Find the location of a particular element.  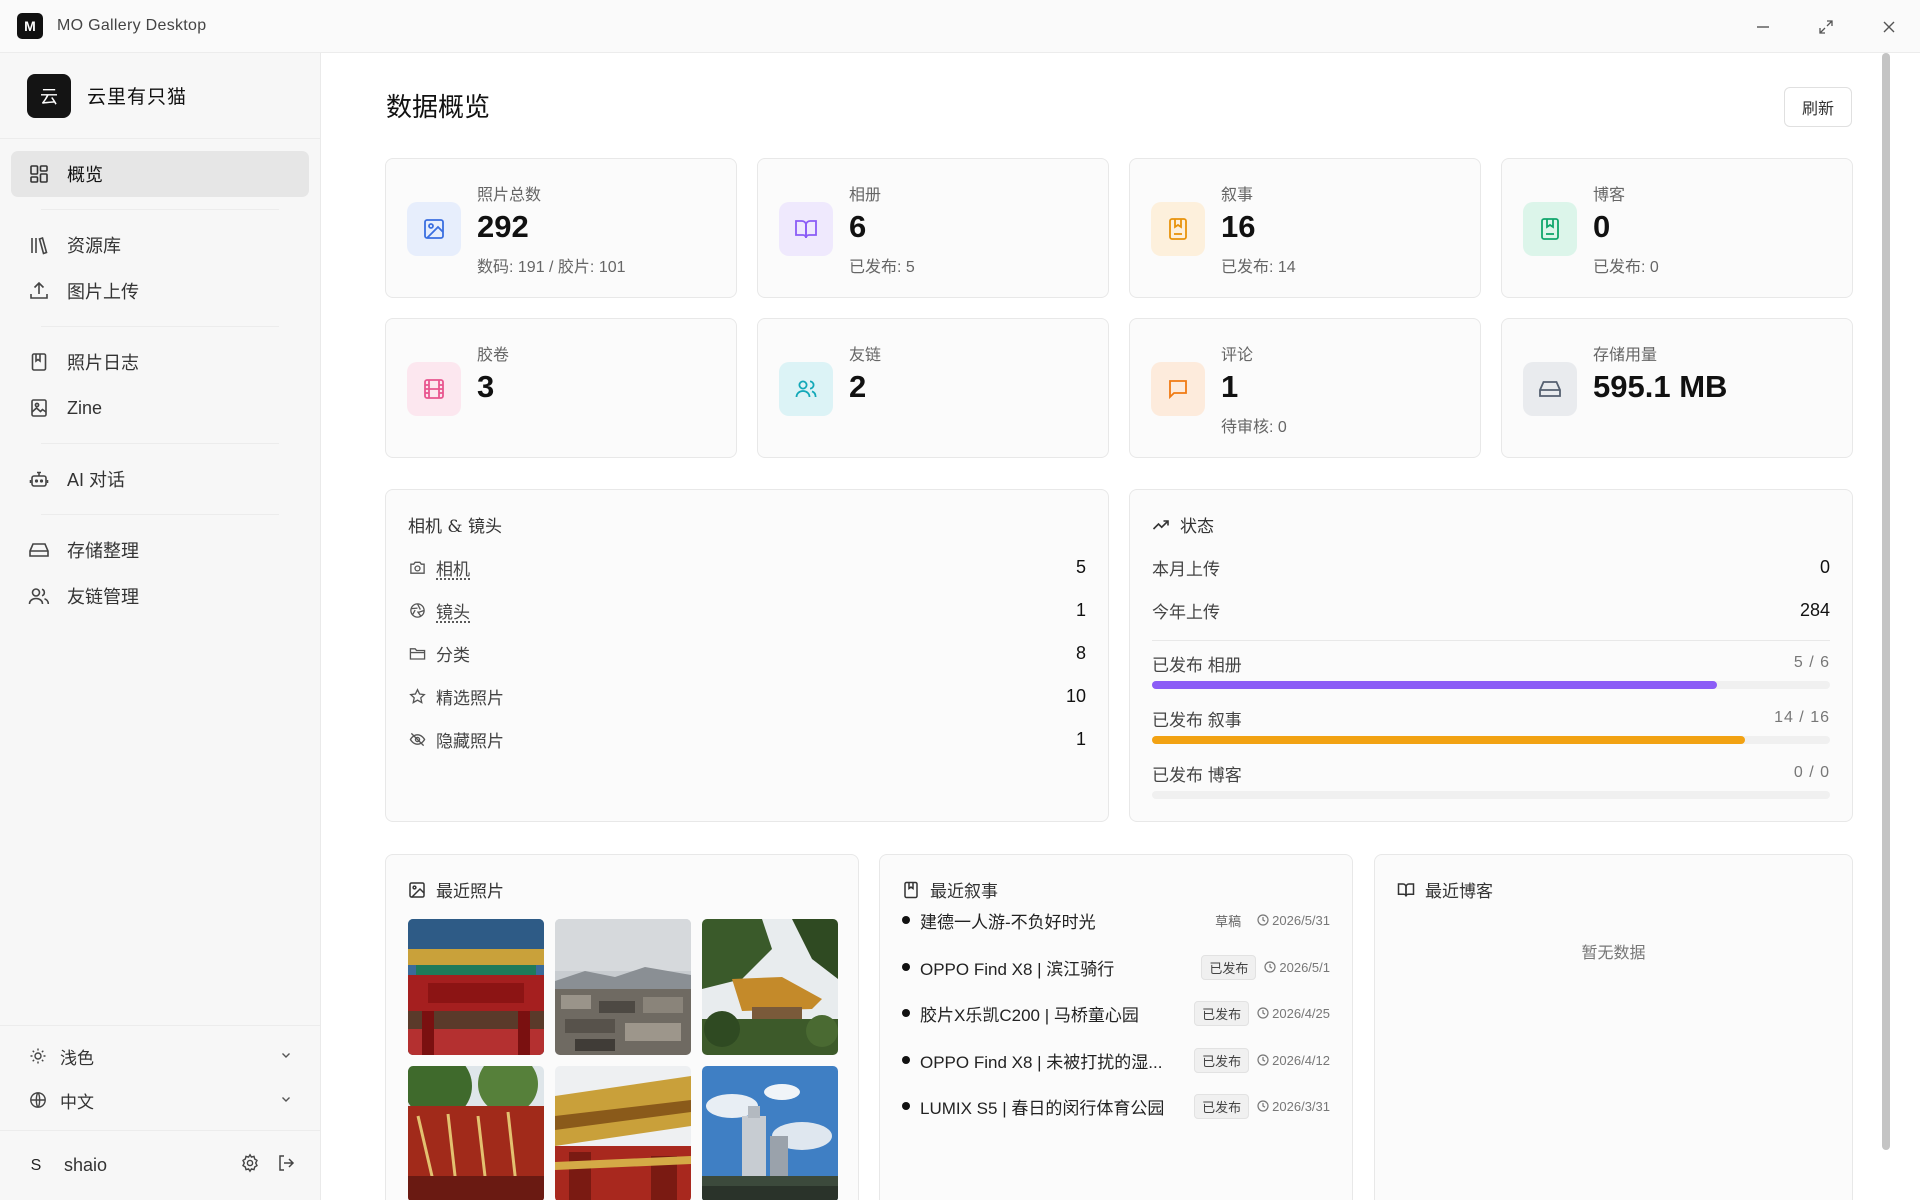

star-icon is located at coordinates (417, 696).